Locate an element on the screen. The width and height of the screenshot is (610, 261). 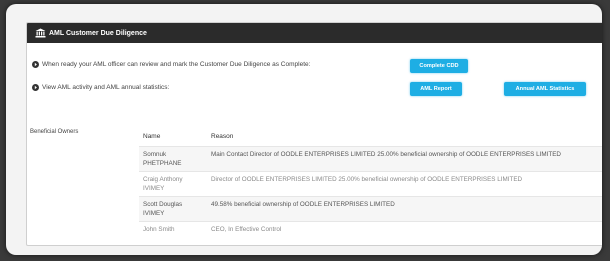
annual-aml-statistics-button: Annual AML Statistics is located at coordinates (545, 89).